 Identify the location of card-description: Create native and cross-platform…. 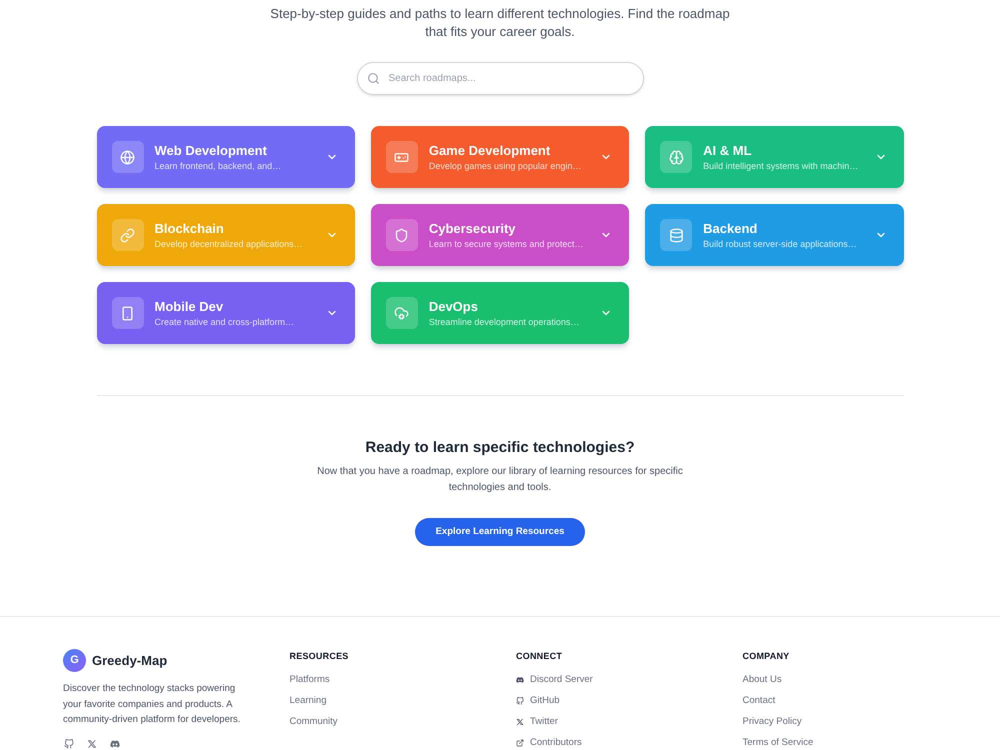
(224, 322).